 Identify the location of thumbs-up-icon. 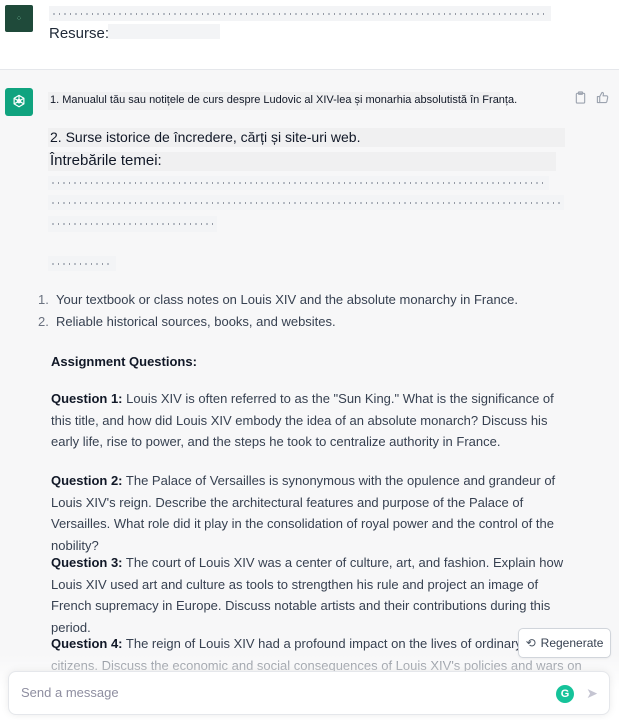
(602, 97).